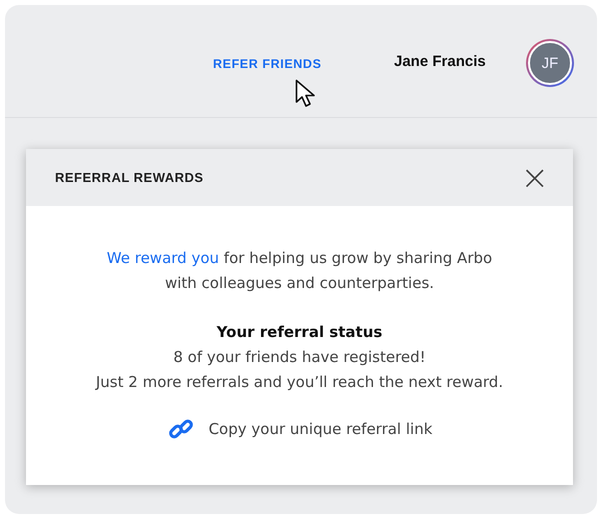 This screenshot has height=519, width=600. I want to click on pointer-cursor-icon, so click(306, 94).